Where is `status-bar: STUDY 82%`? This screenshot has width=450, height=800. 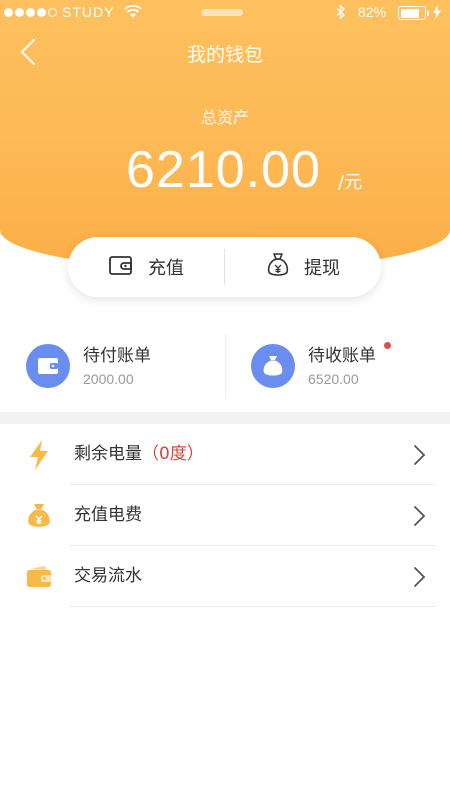 status-bar: STUDY 82% is located at coordinates (225, 13).